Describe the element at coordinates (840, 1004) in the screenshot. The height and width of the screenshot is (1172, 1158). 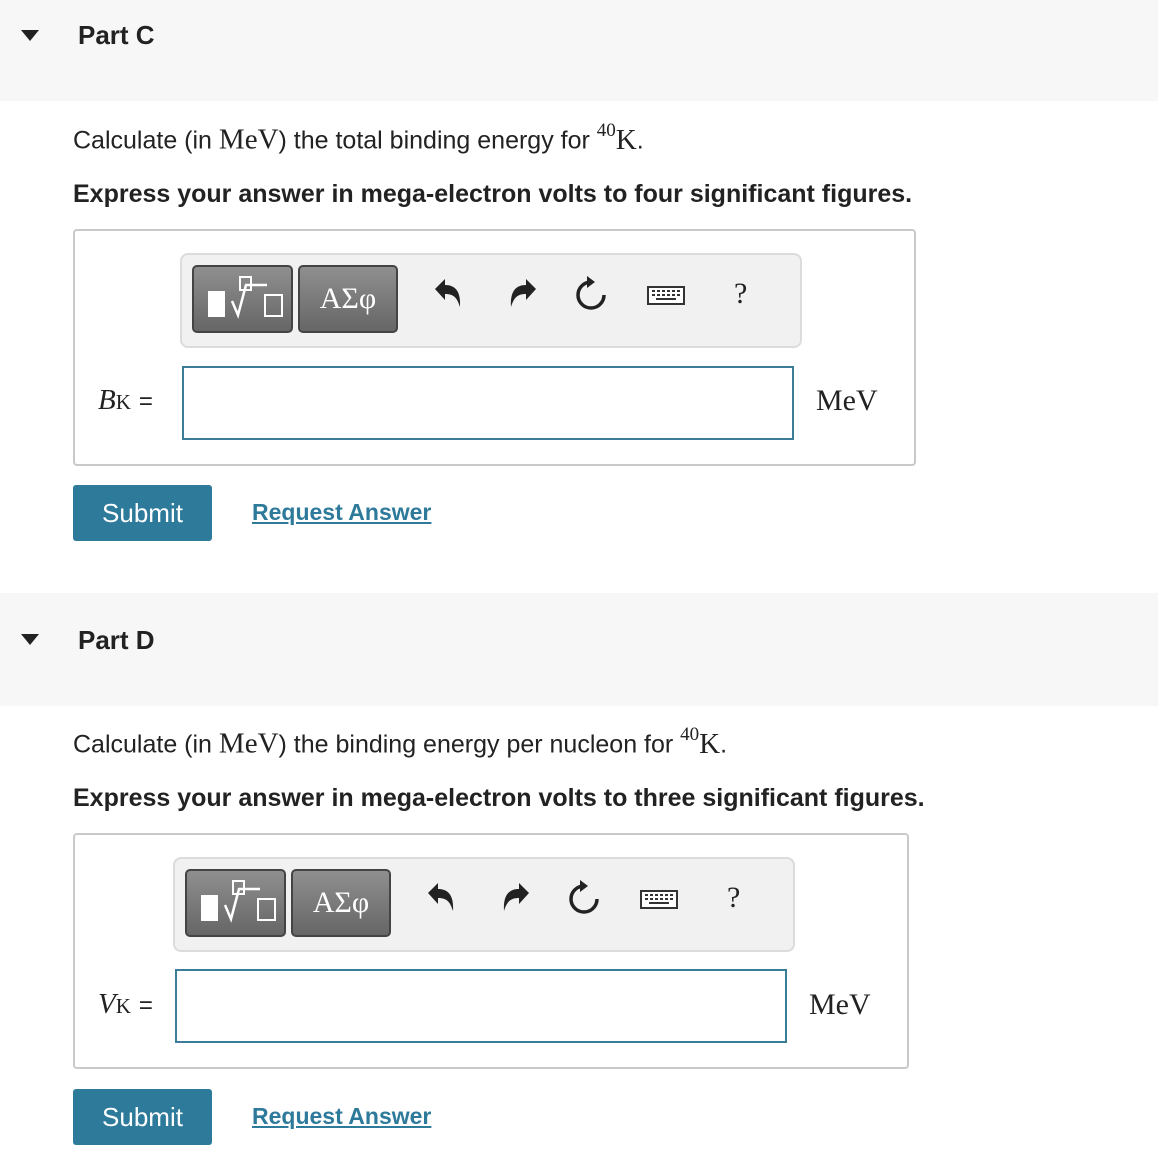
I see `part-d-unit: MeV` at that location.